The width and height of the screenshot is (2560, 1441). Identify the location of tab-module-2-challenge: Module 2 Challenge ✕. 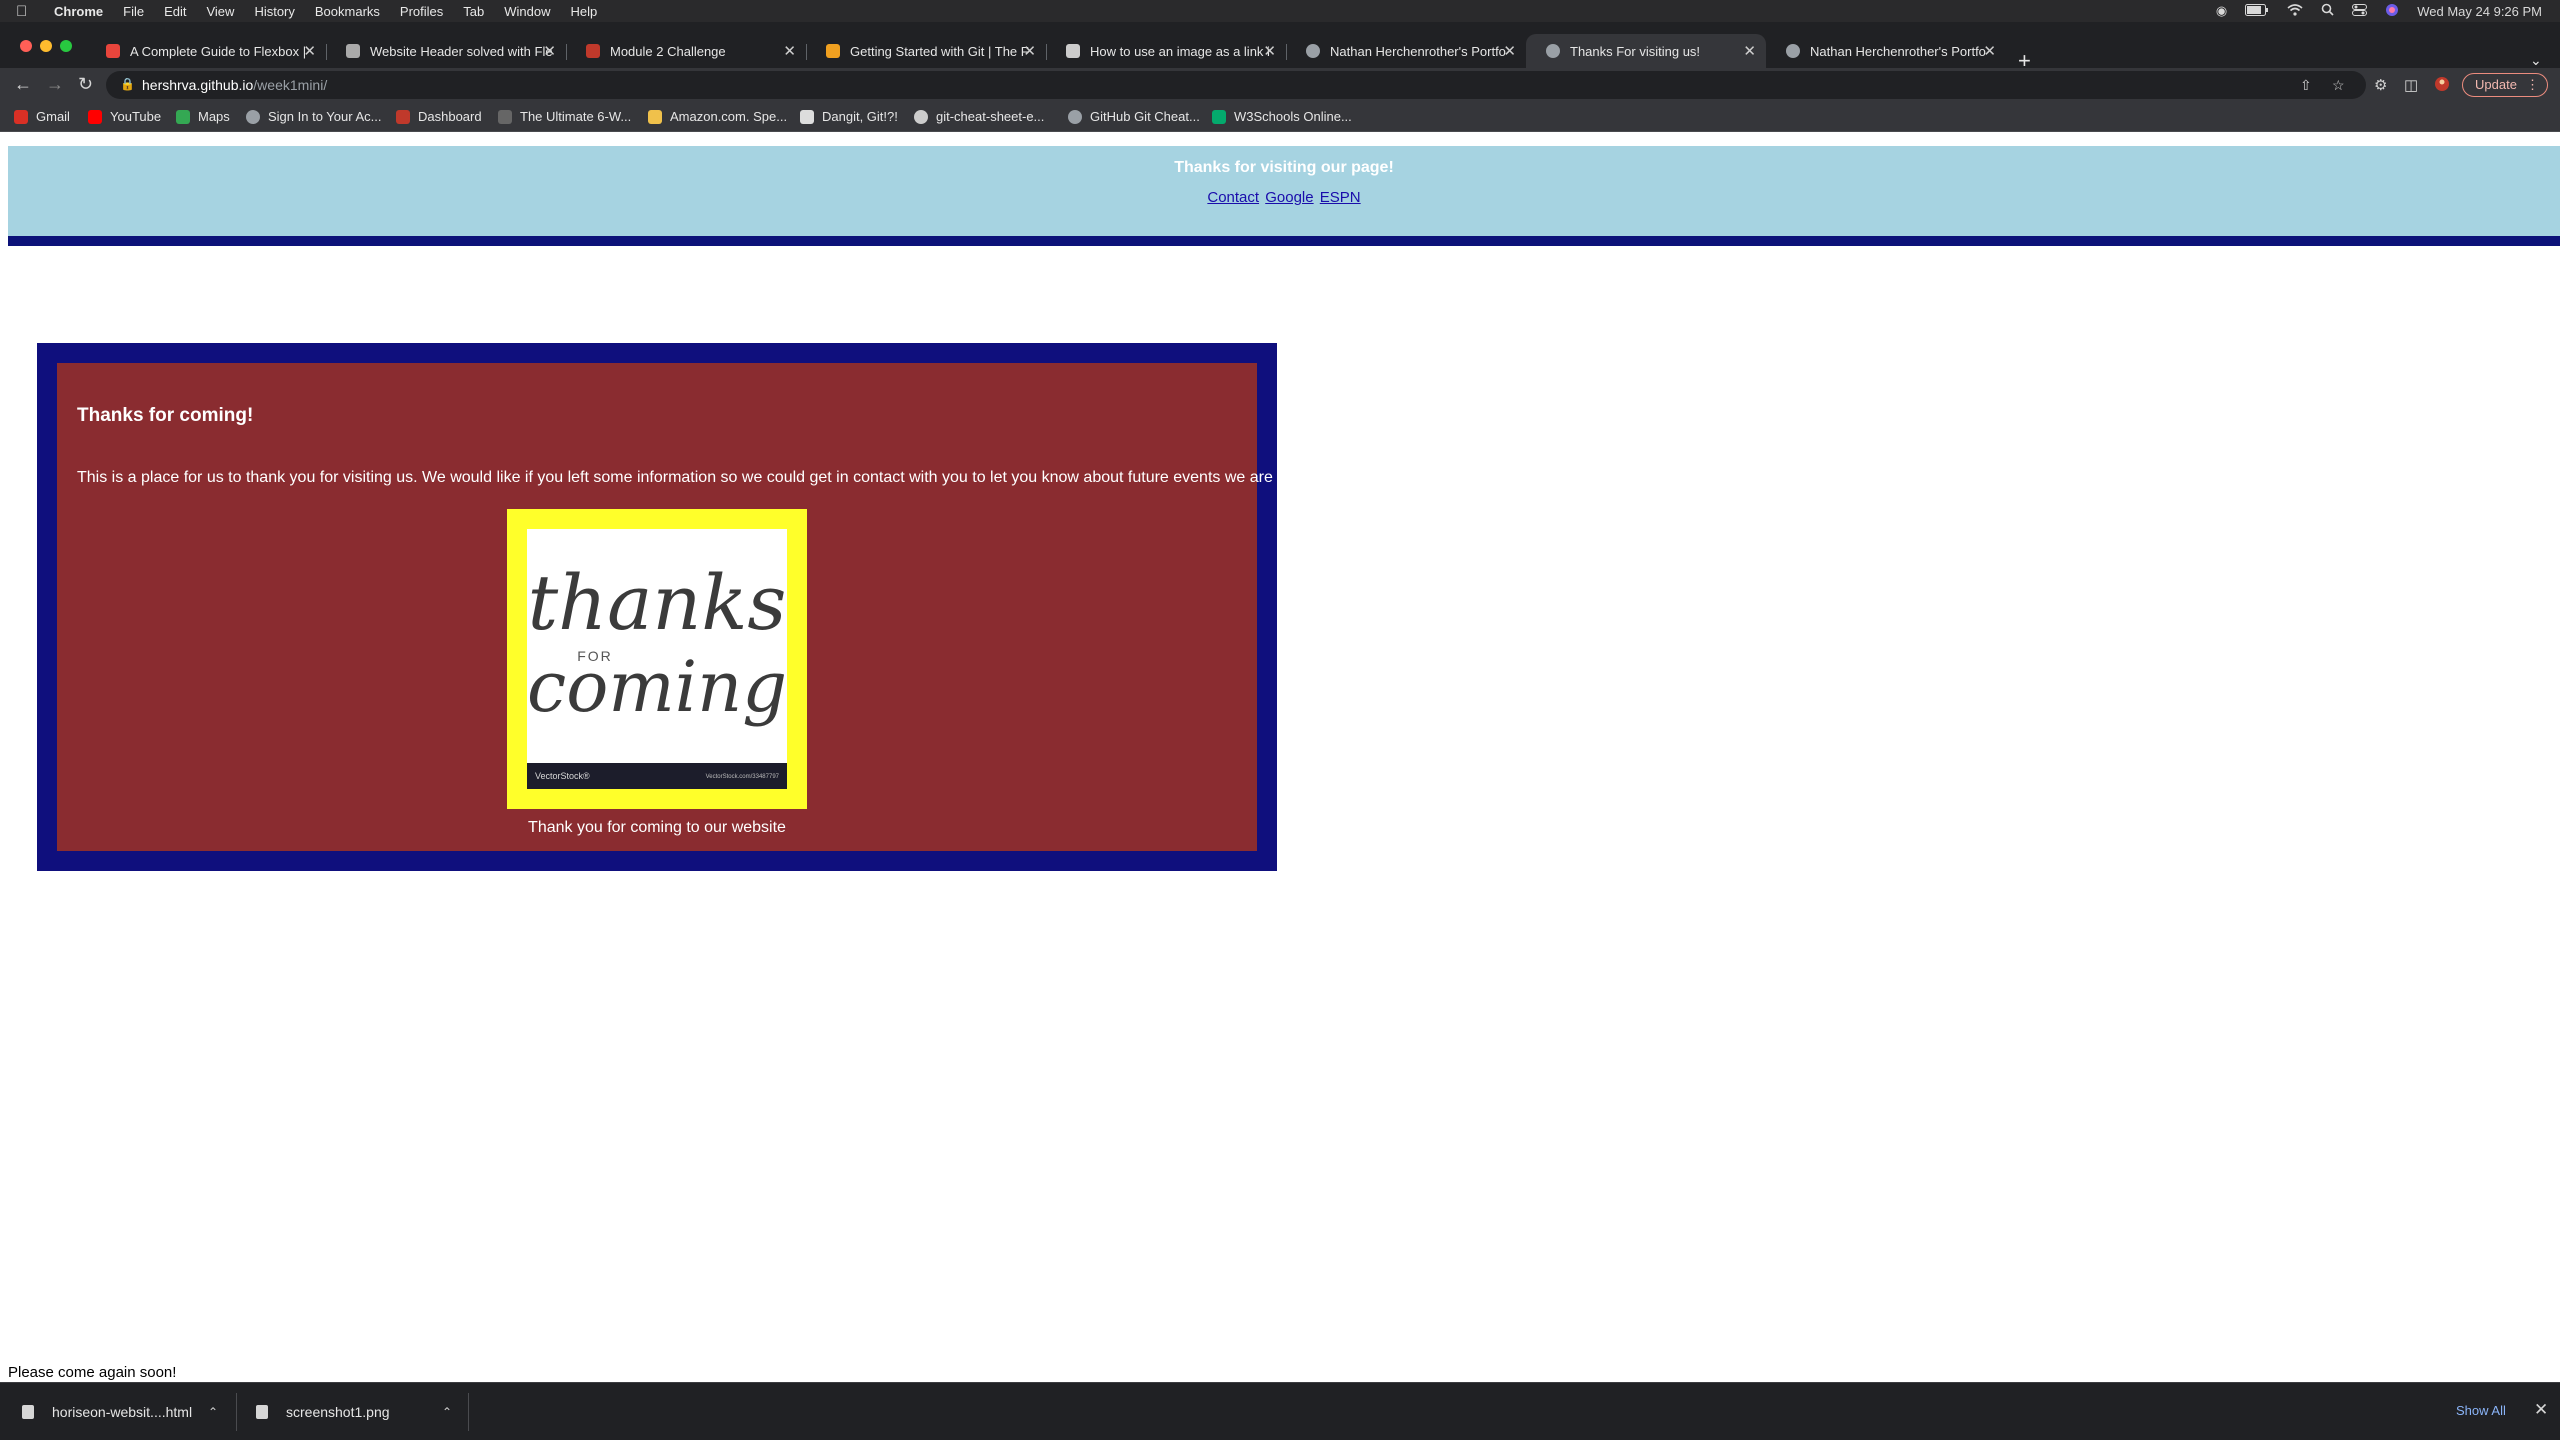
(686, 51).